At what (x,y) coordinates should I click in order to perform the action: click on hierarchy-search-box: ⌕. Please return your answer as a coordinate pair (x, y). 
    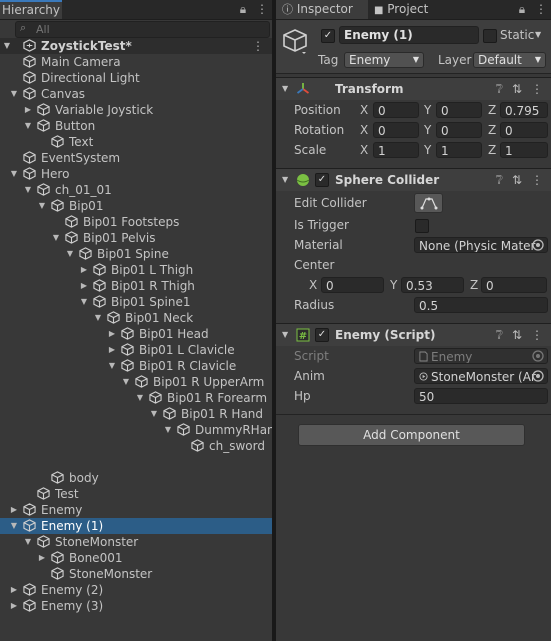
    Looking at the image, I should click on (142, 29).